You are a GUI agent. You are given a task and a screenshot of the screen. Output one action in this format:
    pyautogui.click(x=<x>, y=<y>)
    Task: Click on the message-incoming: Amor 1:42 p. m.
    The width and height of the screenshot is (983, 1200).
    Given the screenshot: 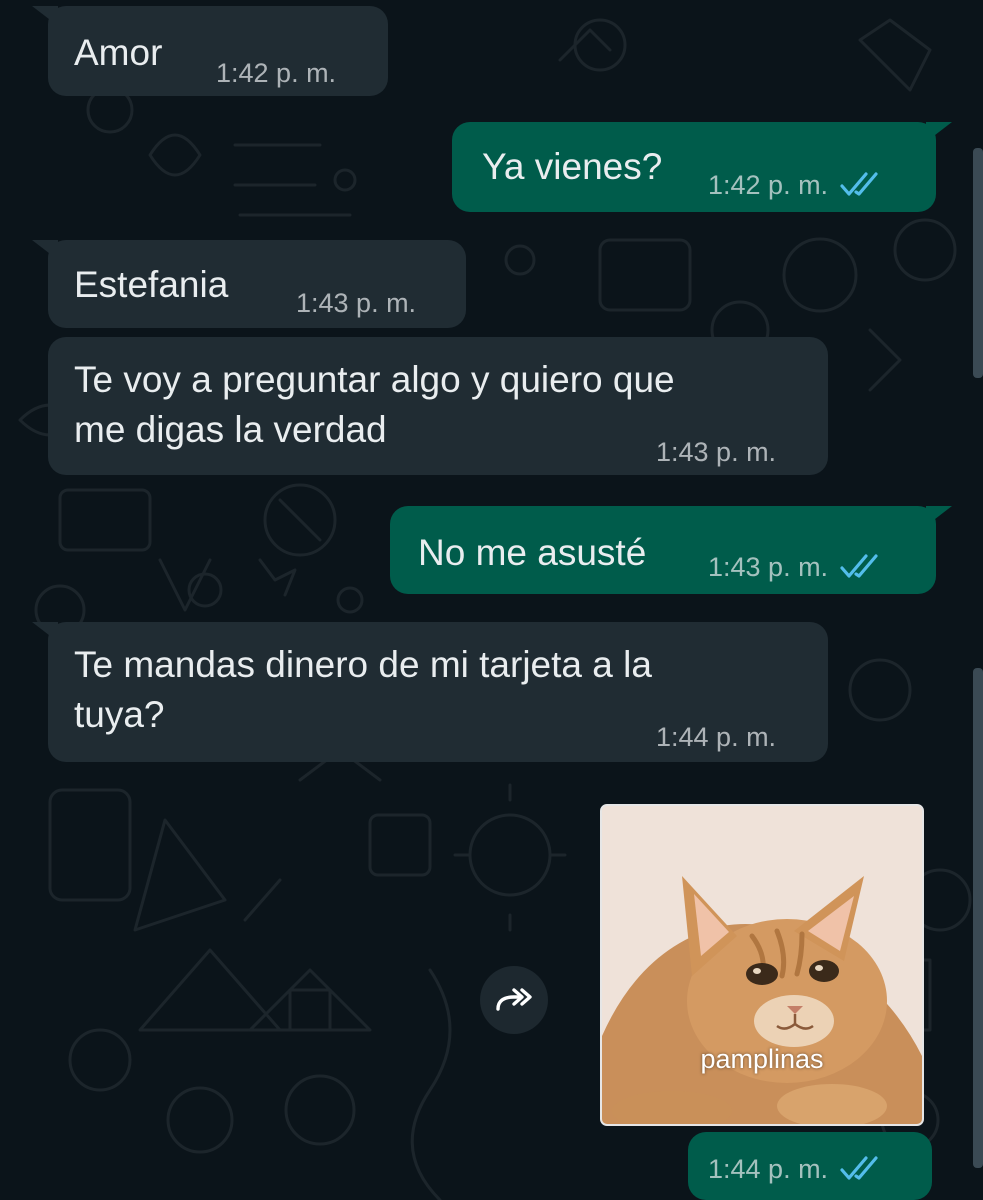 What is the action you would take?
    pyautogui.click(x=210, y=51)
    